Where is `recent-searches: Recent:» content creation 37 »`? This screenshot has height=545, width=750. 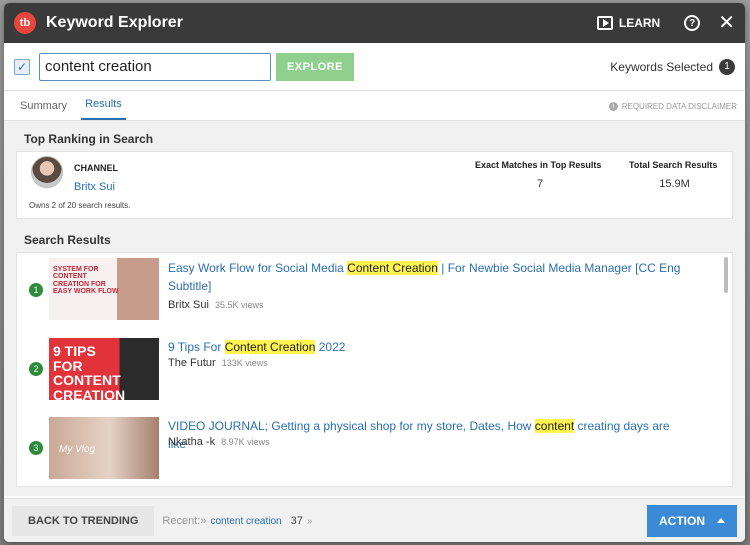 recent-searches: Recent:» content creation 37 » is located at coordinates (237, 521).